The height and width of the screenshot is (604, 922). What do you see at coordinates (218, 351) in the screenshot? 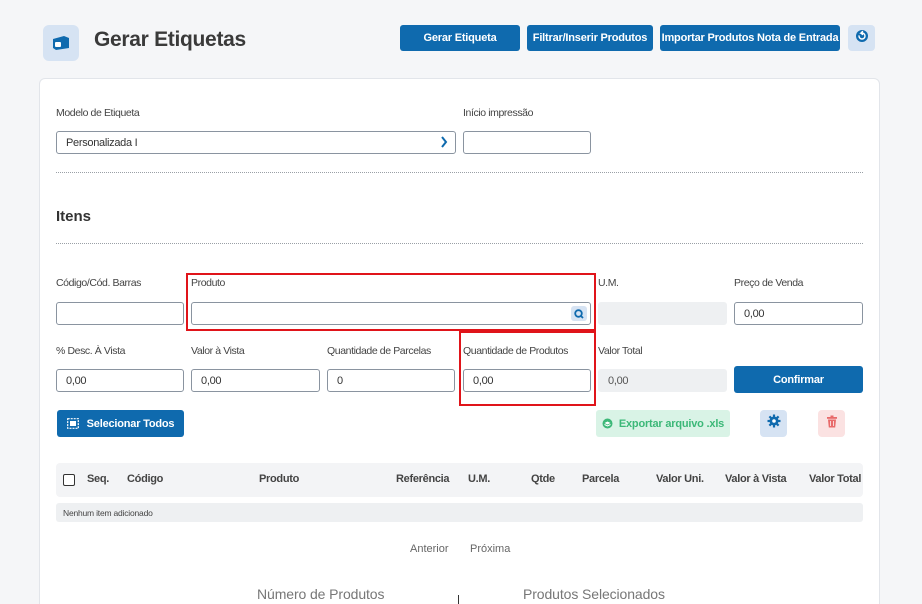
I see `valor-vista-label: Valor à Vista` at bounding box center [218, 351].